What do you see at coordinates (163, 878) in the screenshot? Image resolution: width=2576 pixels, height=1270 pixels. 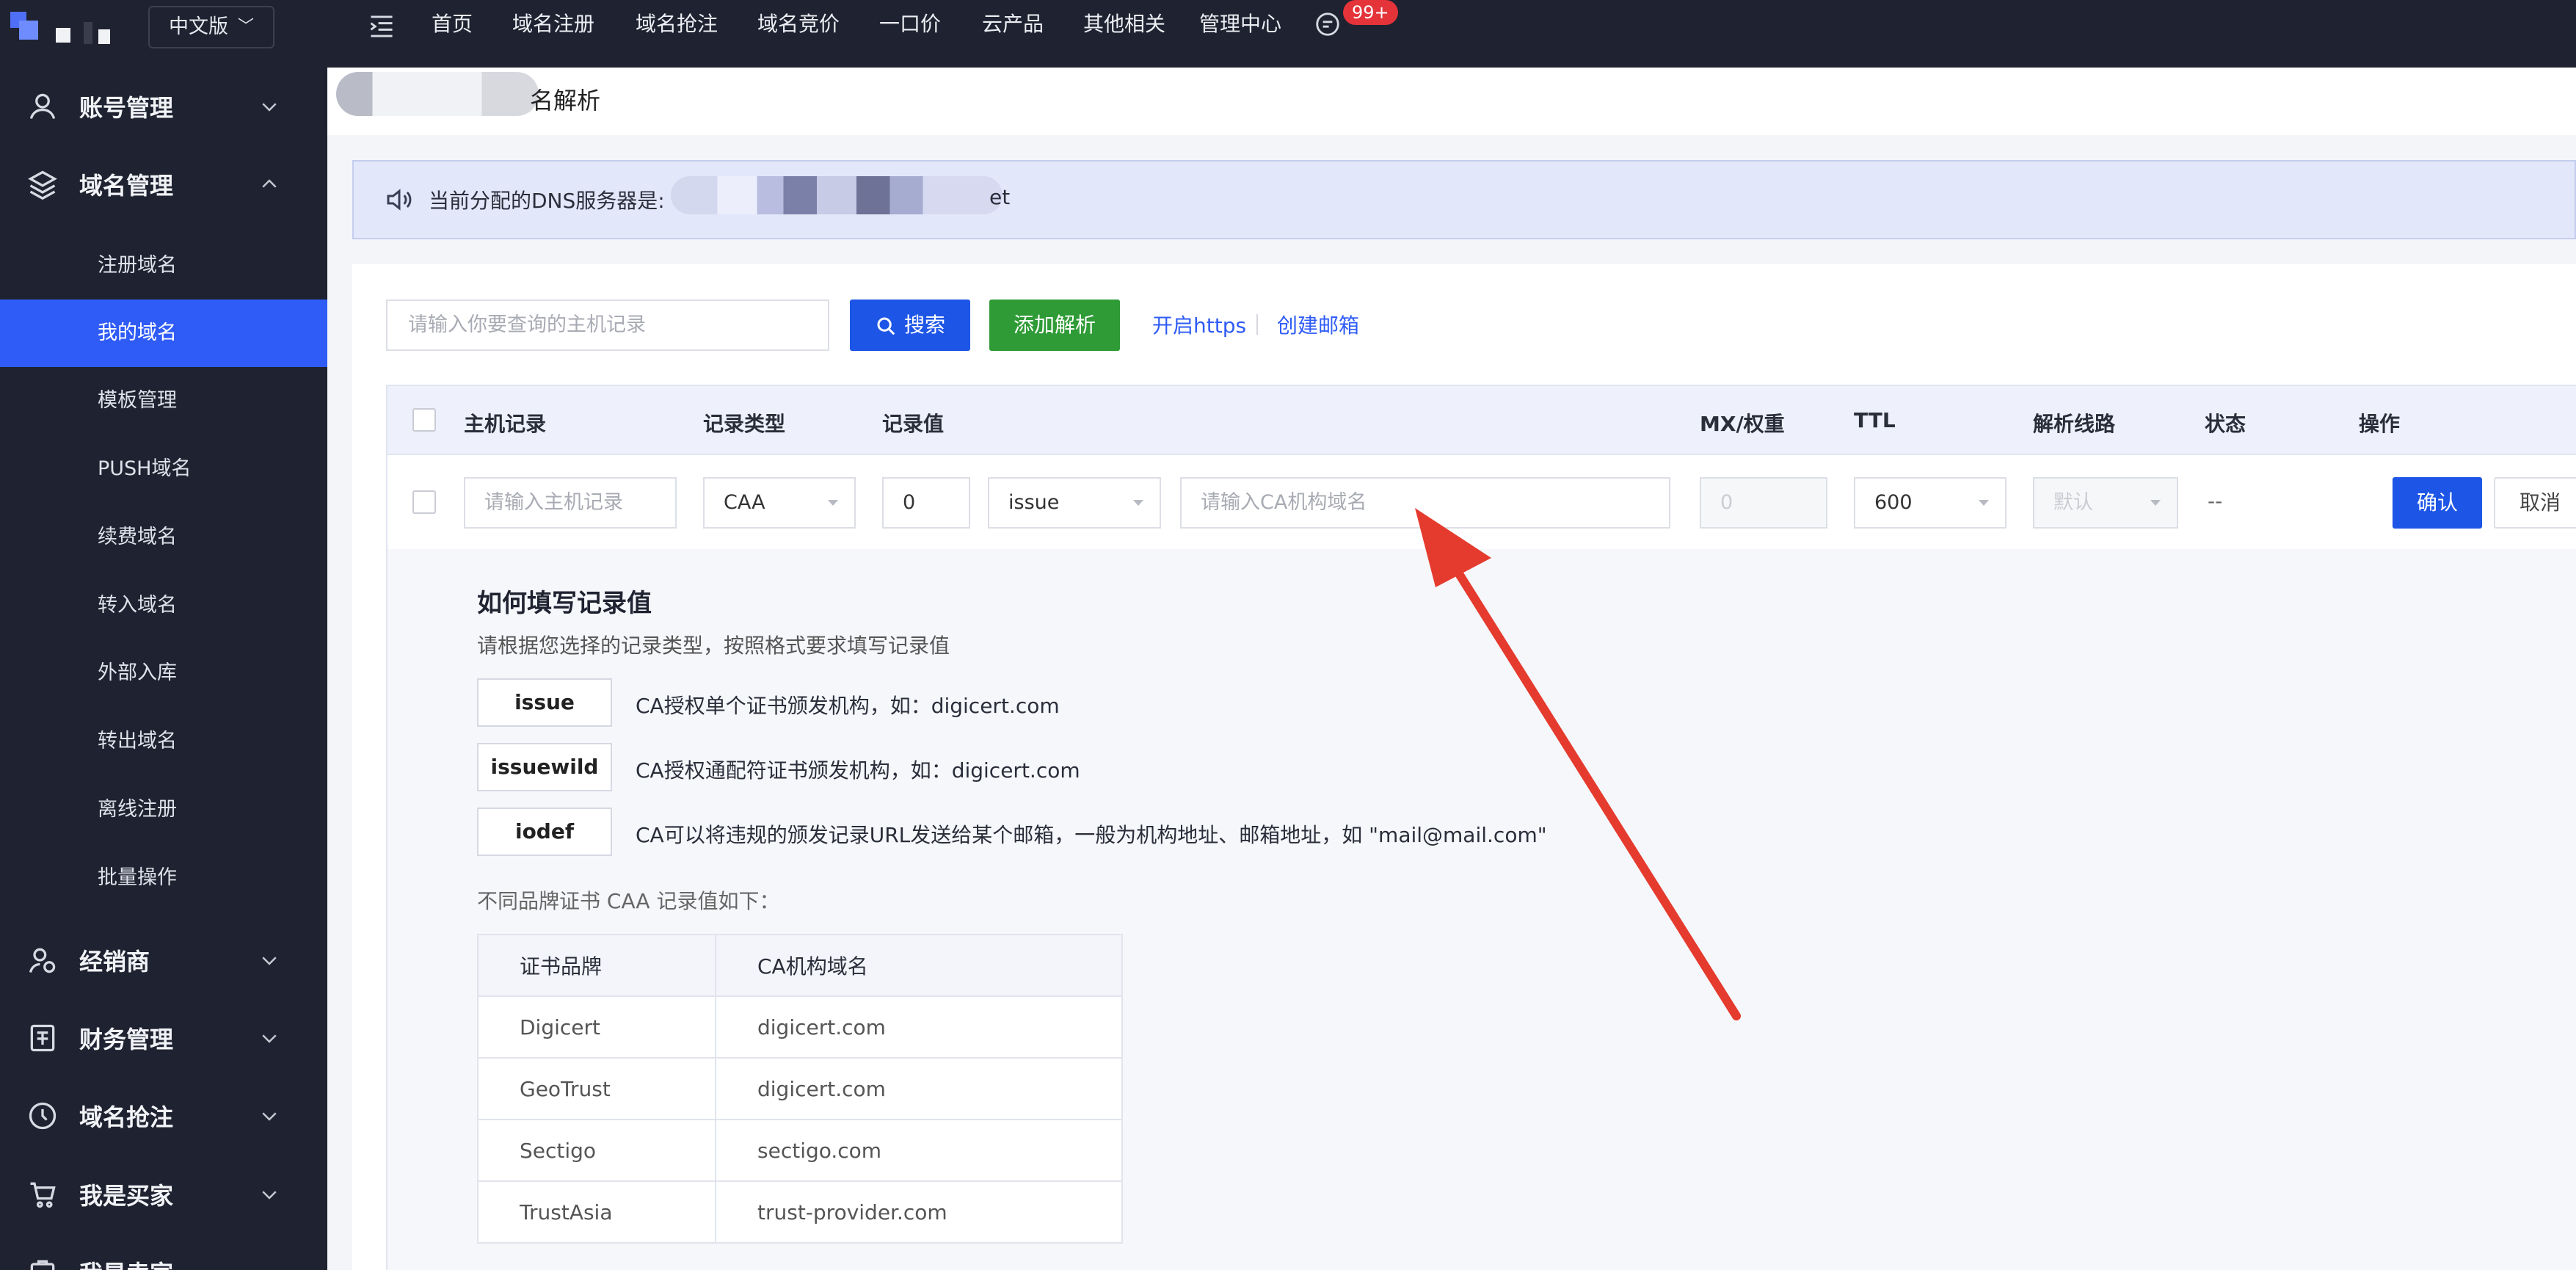 I see `sidebar-item-batch-operations: 批量操作` at bounding box center [163, 878].